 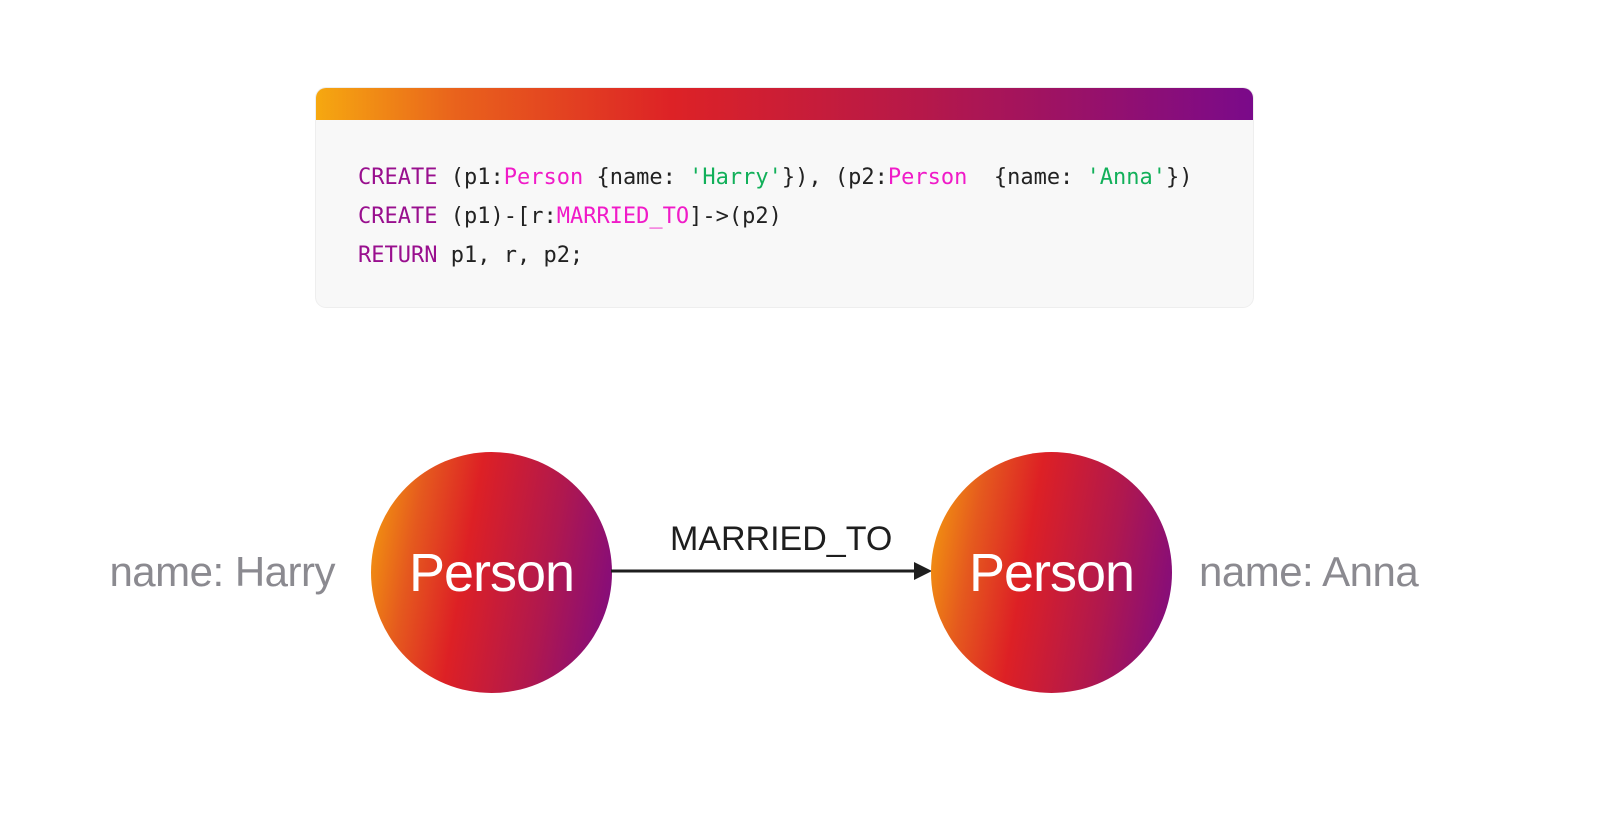 What do you see at coordinates (1309, 571) in the screenshot?
I see `node-property-anna: name: Anna` at bounding box center [1309, 571].